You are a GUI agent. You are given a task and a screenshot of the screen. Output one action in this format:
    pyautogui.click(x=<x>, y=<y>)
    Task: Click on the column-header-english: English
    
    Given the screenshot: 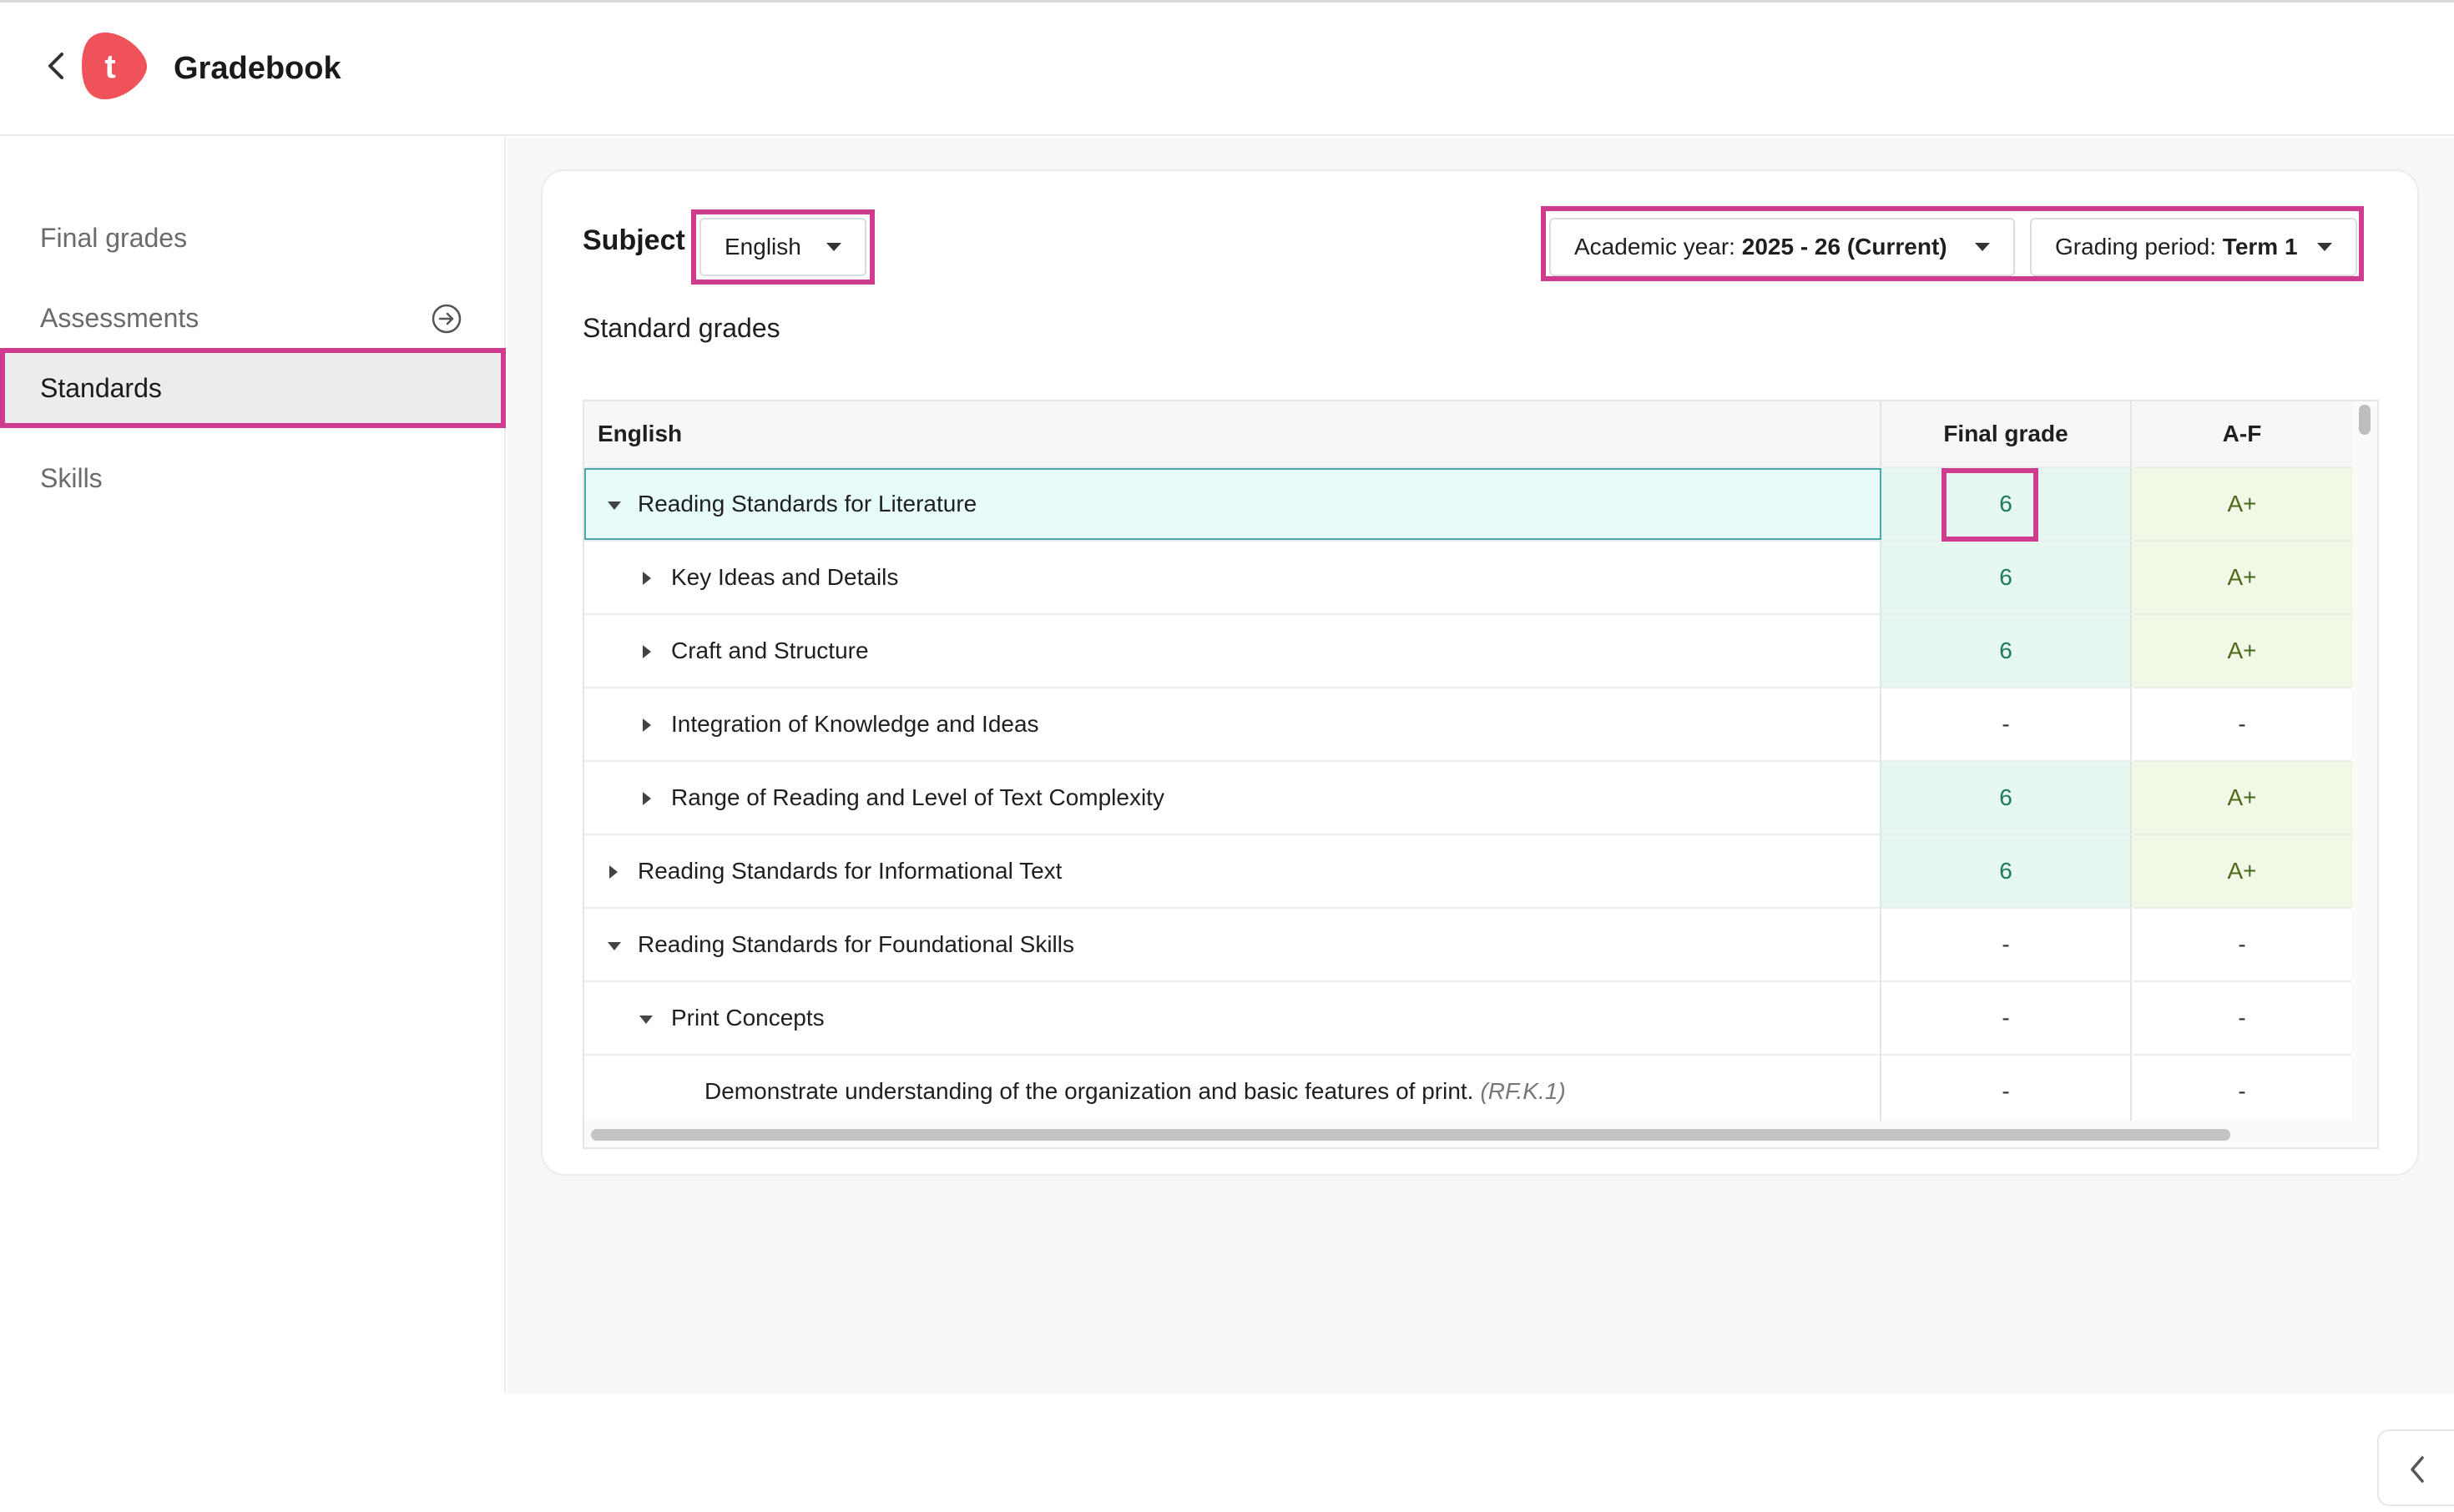 What is the action you would take?
    pyautogui.click(x=1232, y=433)
    